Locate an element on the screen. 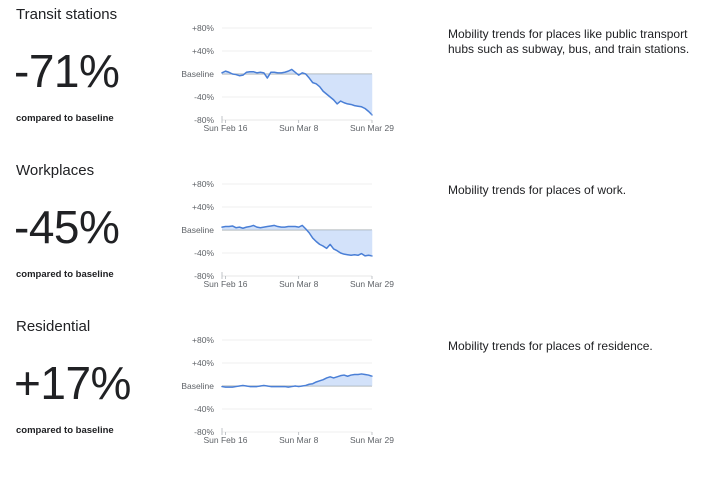 The height and width of the screenshot is (490, 721). change-value: -71% is located at coordinates (67, 71).